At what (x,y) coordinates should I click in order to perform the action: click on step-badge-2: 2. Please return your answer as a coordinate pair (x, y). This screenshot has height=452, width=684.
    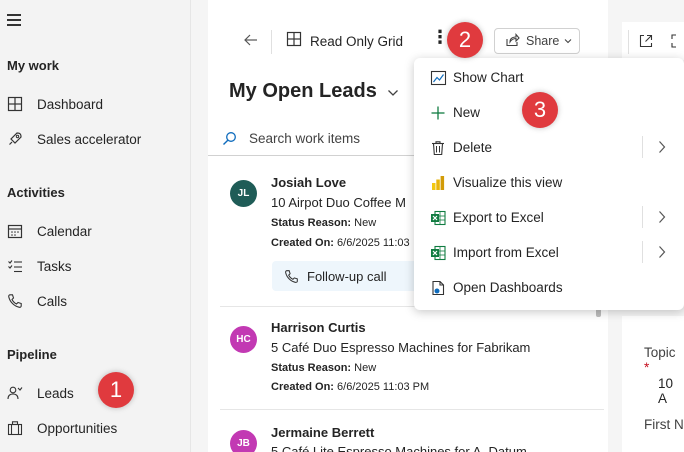
    Looking at the image, I should click on (465, 40).